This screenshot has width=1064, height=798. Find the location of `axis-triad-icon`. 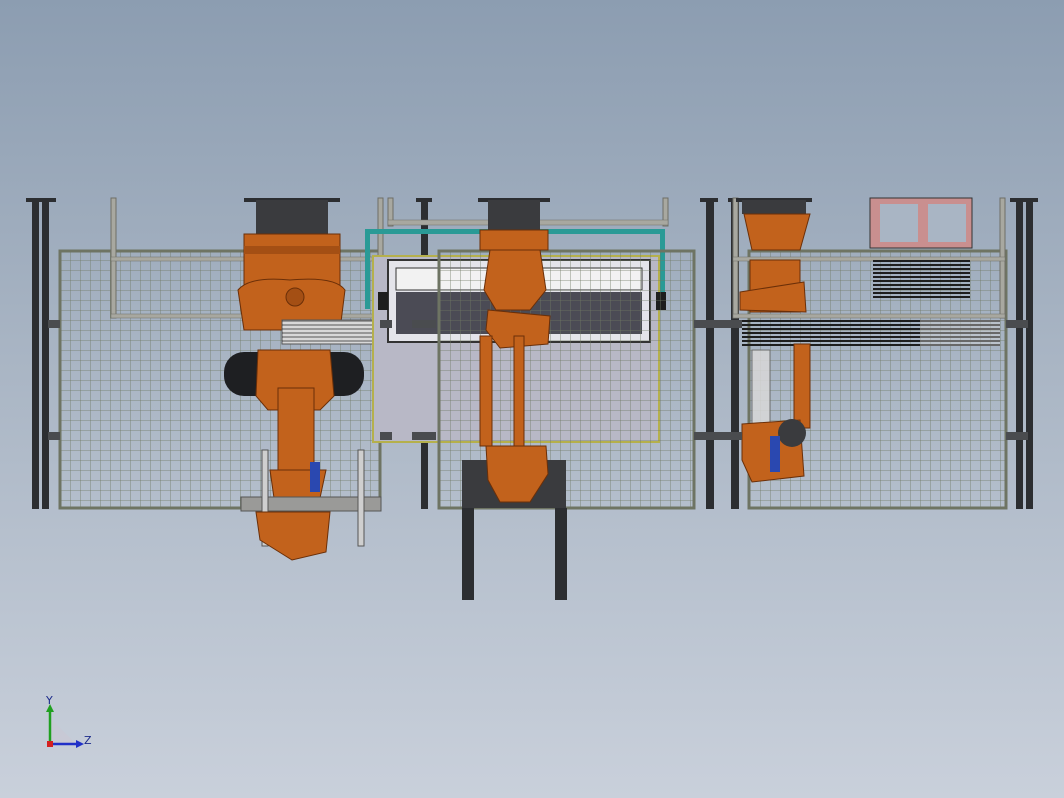

axis-triad-icon is located at coordinates (65, 726).